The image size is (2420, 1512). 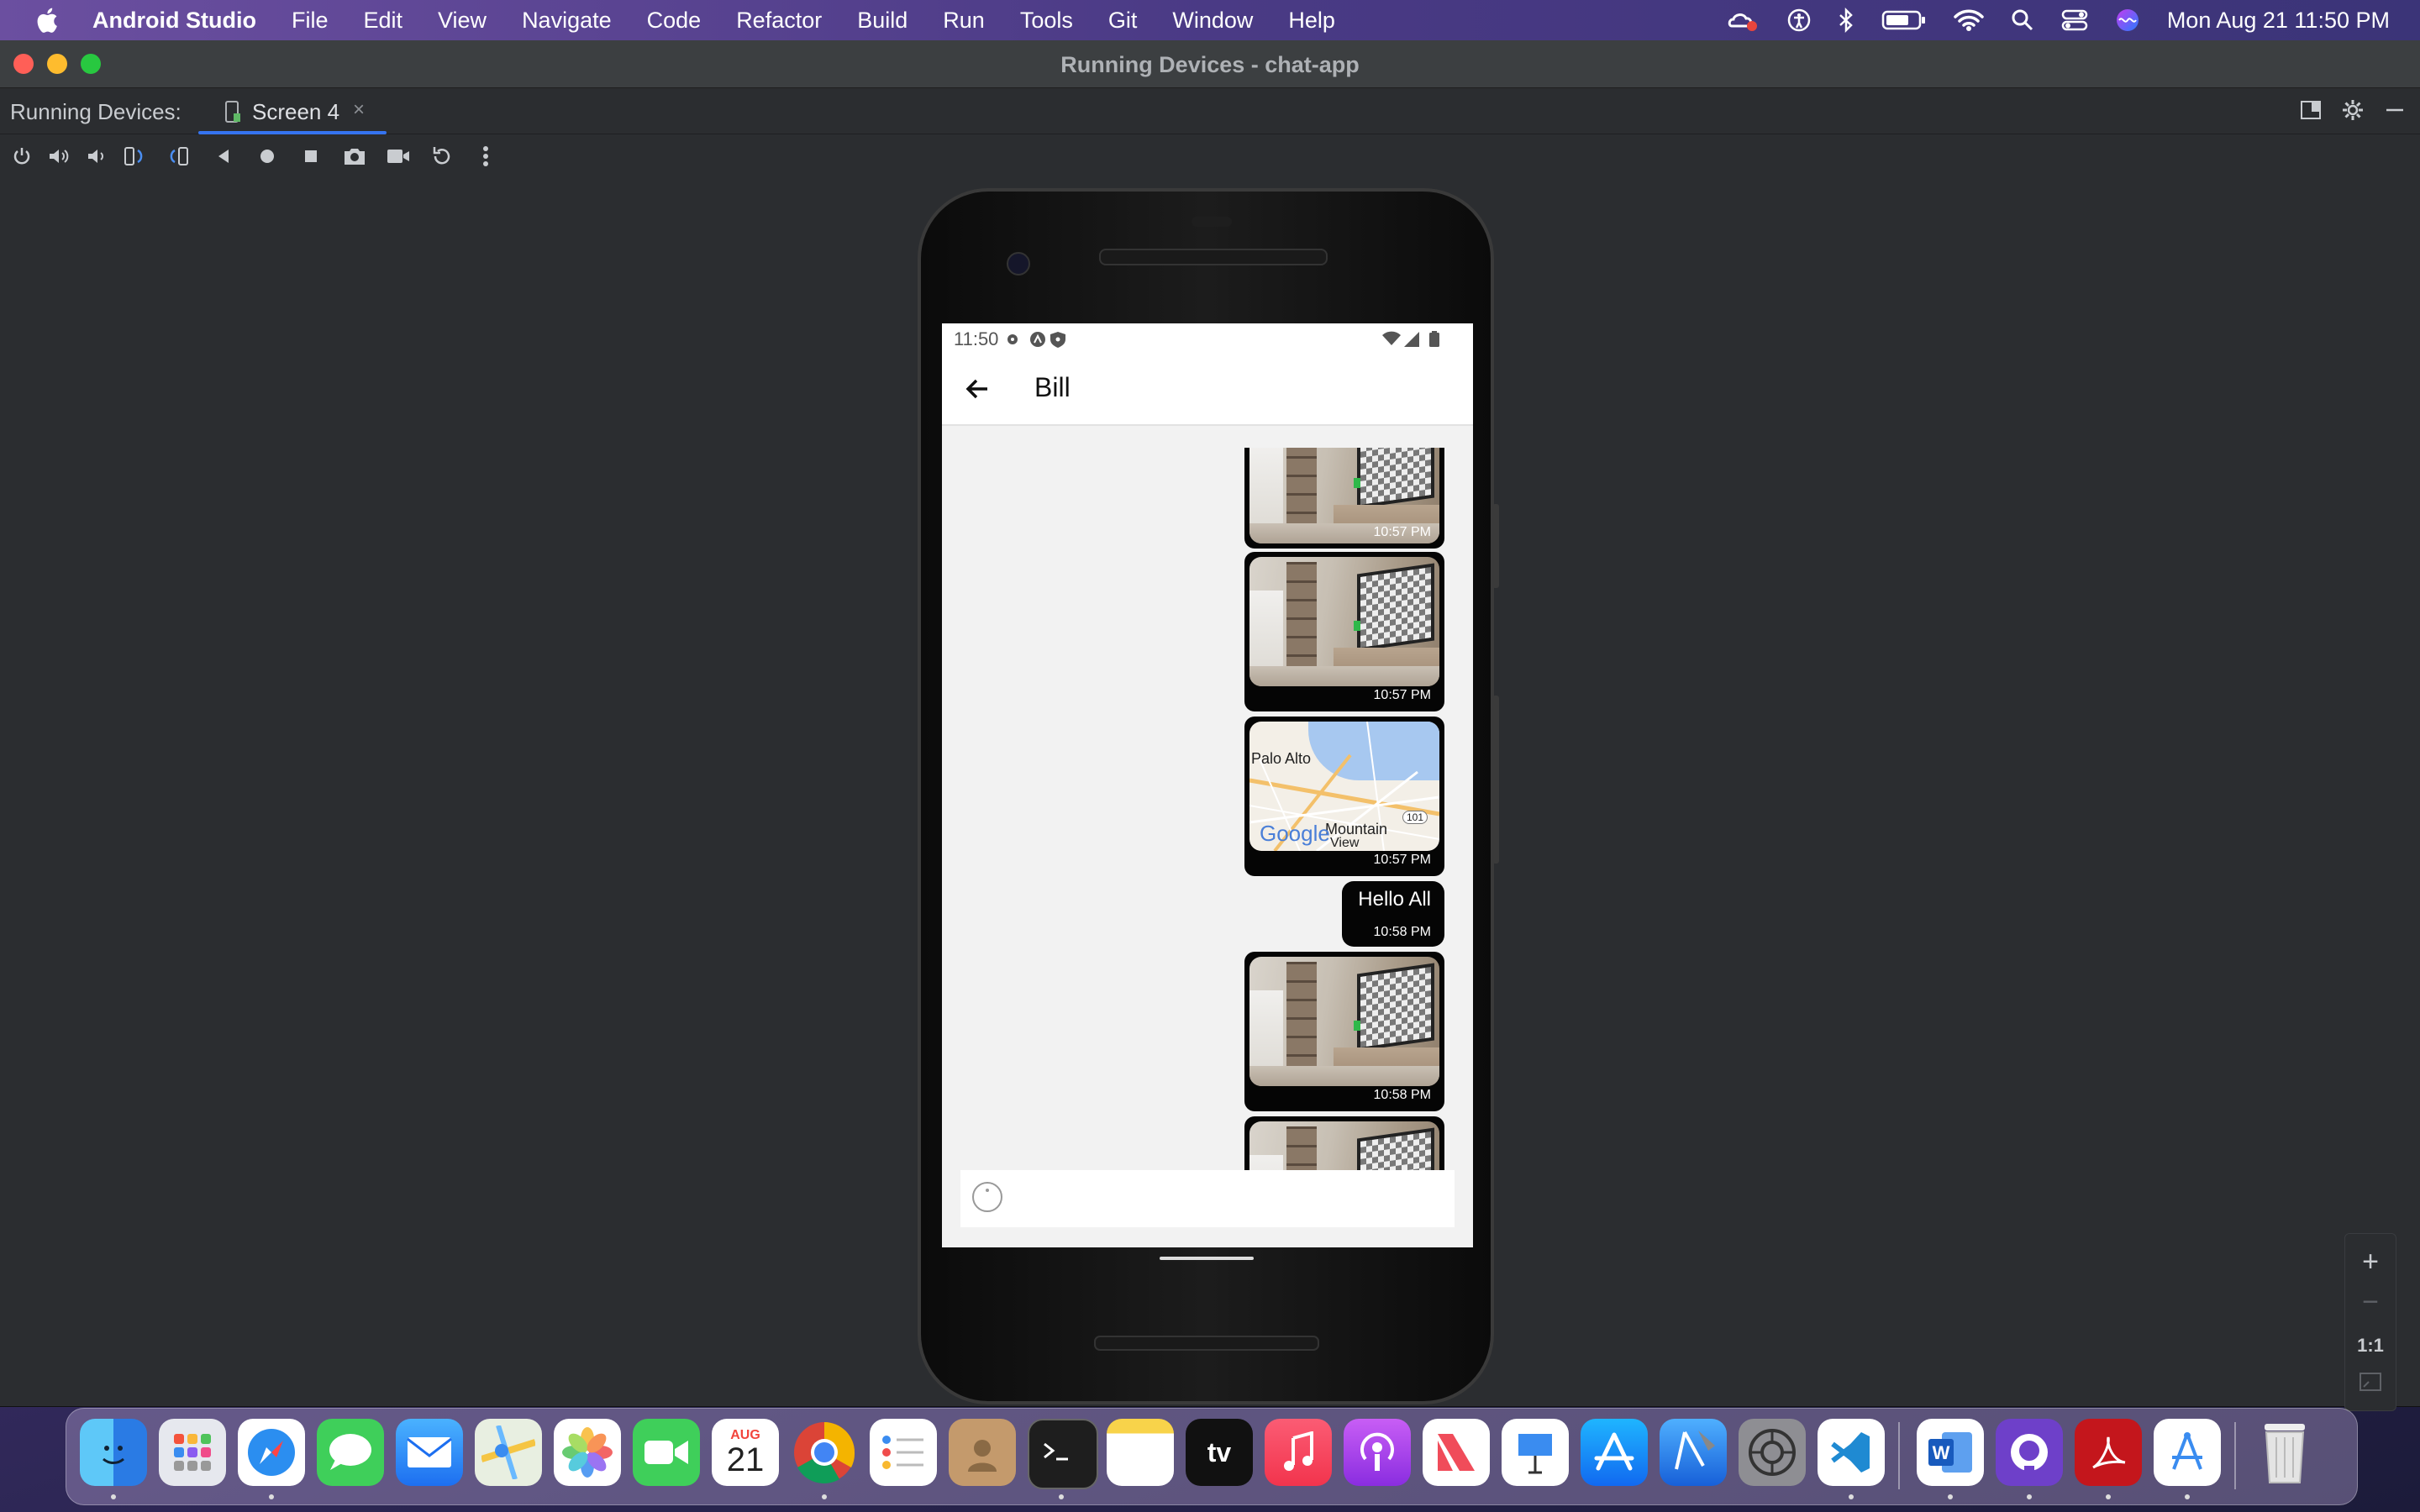 What do you see at coordinates (22, 156) in the screenshot?
I see `power-icon` at bounding box center [22, 156].